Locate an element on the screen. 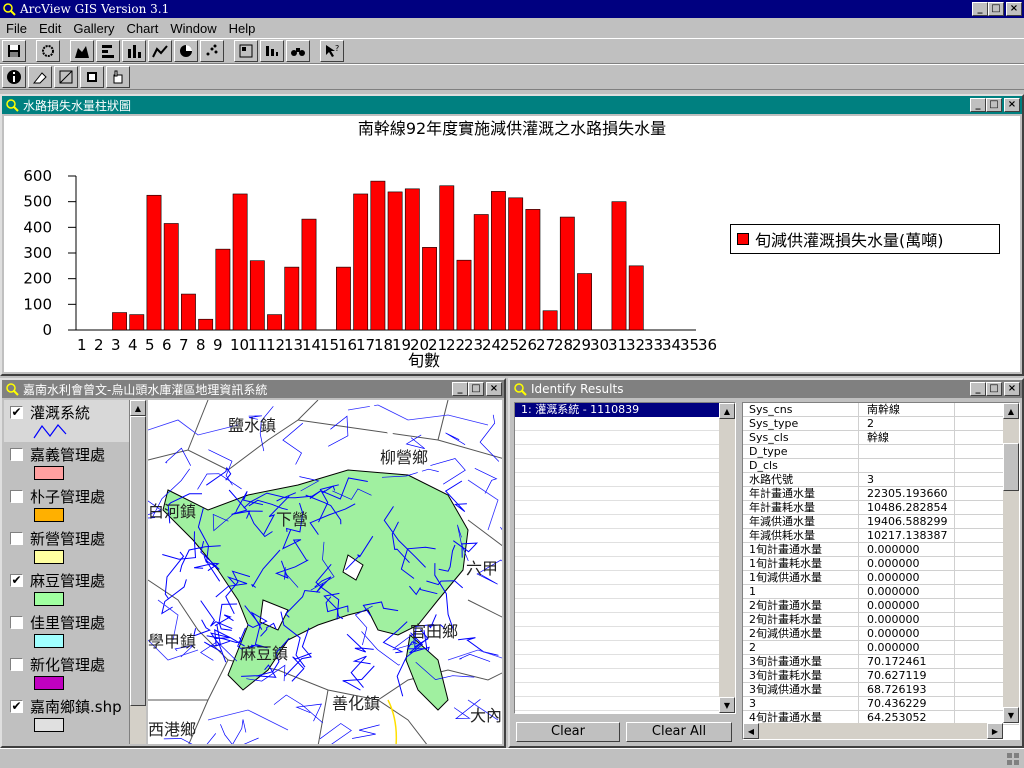 Image resolution: width=1024 pixels, height=768 pixels. attribute-row: 年減供耗水量 10217.138387 is located at coordinates (881, 536).